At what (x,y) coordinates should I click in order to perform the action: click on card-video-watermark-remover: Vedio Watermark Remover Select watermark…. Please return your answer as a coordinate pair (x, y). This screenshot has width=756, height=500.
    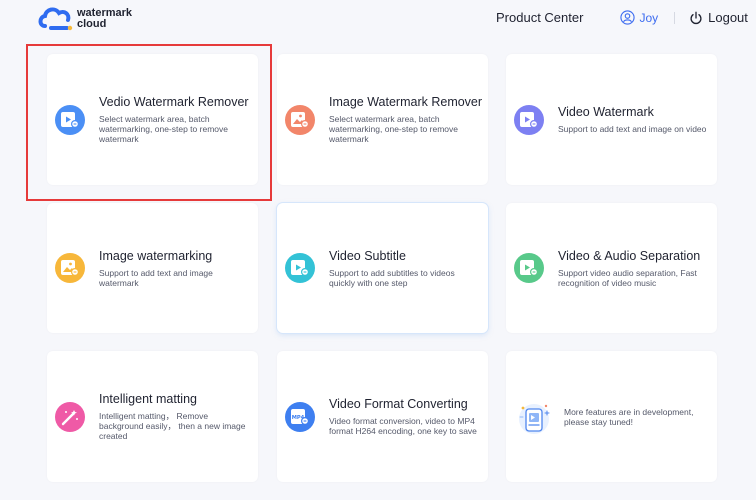
    Looking at the image, I should click on (152, 119).